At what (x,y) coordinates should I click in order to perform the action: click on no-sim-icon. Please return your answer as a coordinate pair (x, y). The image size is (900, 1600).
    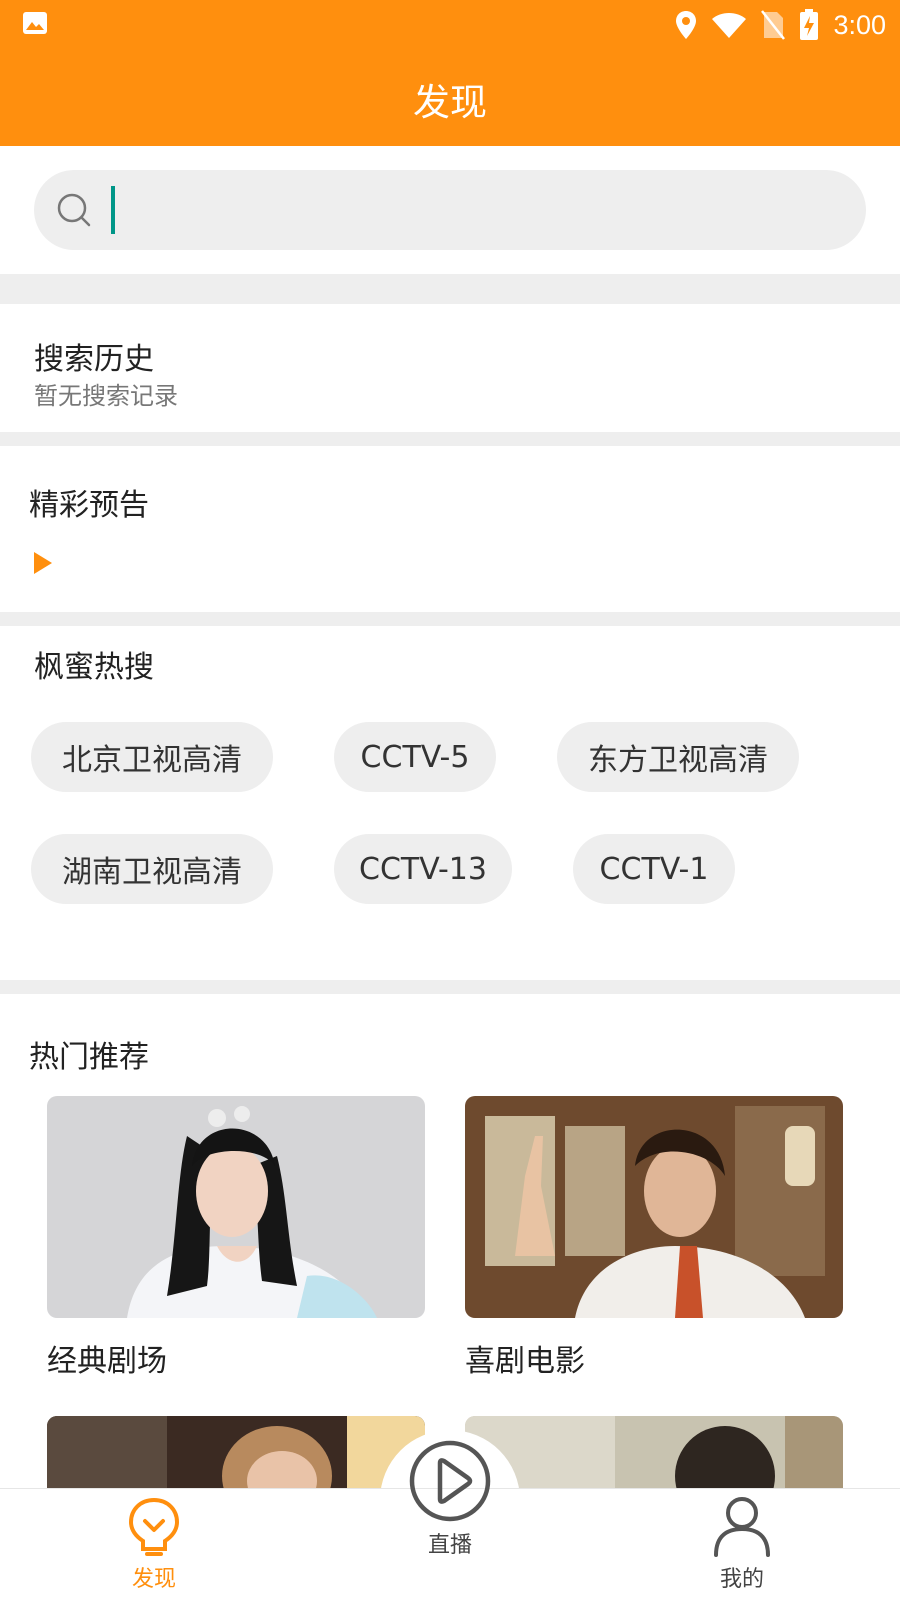
    Looking at the image, I should click on (773, 25).